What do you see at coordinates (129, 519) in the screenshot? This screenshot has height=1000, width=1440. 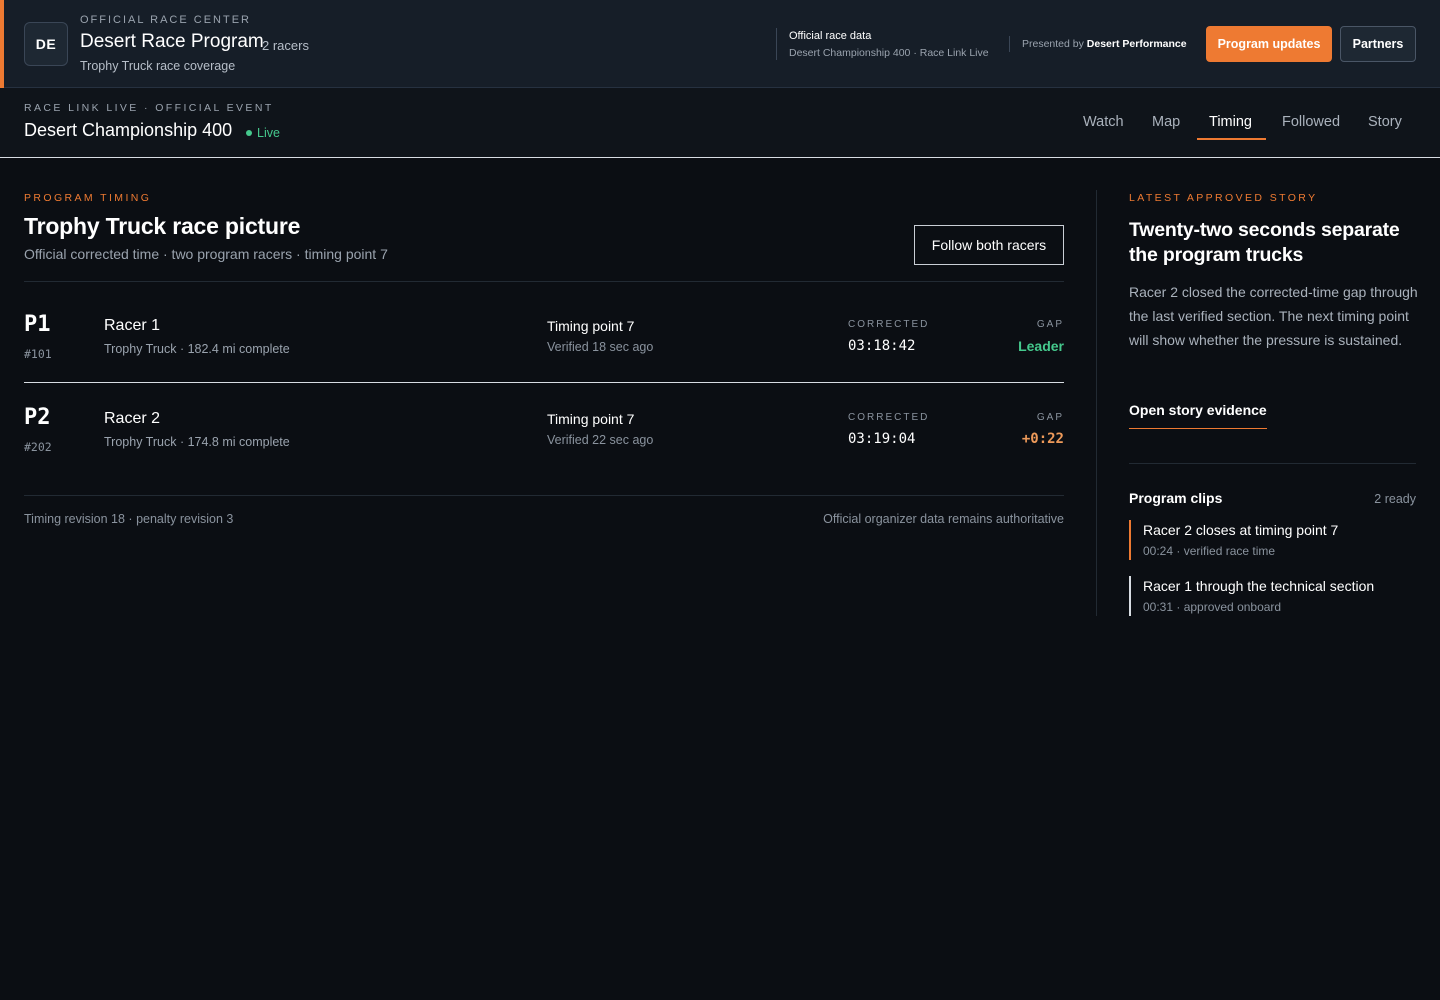 I see `revision-info: Timing revision 18 · penalty revision 3` at bounding box center [129, 519].